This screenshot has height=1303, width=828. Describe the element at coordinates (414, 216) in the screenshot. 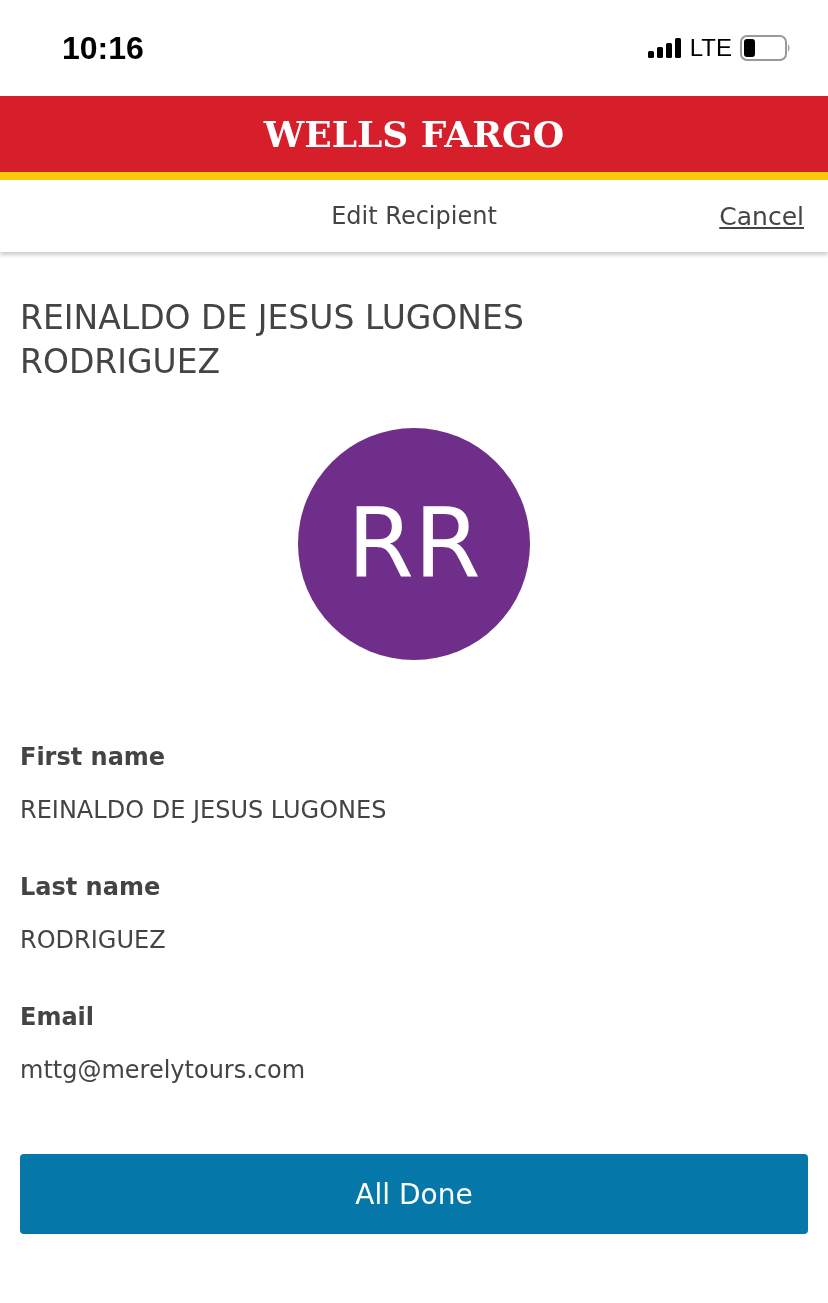

I see `page-title: Edit Recipient` at that location.